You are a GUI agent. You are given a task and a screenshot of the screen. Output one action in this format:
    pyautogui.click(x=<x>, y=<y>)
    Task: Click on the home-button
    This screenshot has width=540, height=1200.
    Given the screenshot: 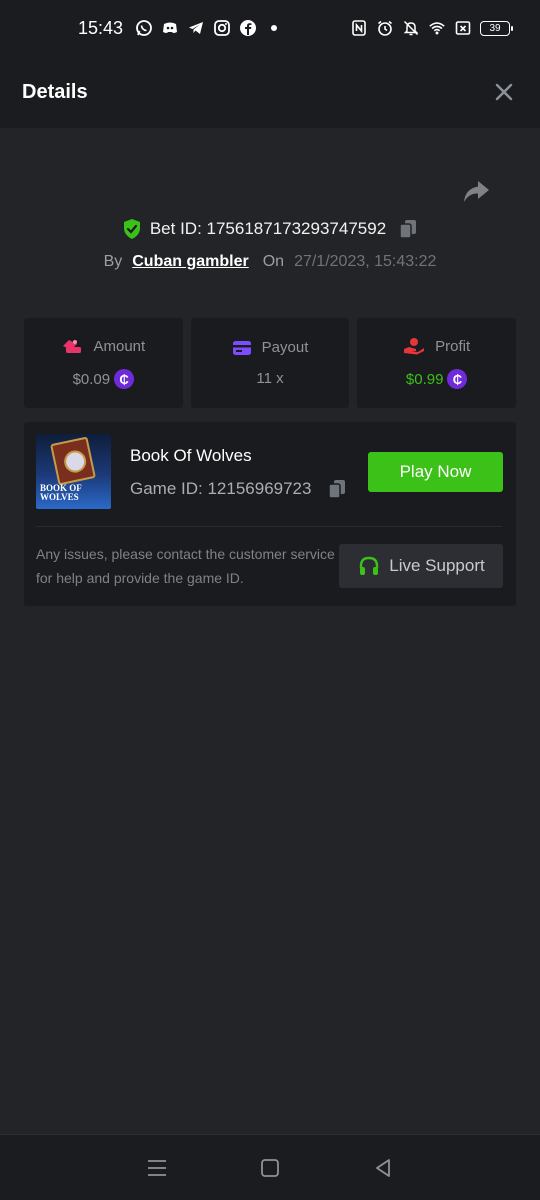 What is the action you would take?
    pyautogui.click(x=270, y=1168)
    